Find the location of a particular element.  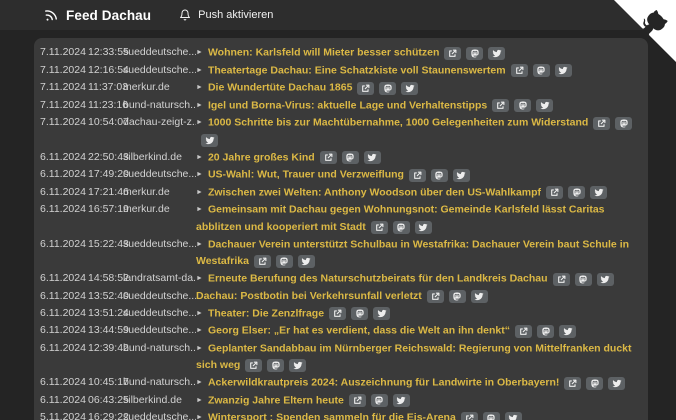

item-title-link: Zwanzig Jahre Eltern heute is located at coordinates (276, 400).